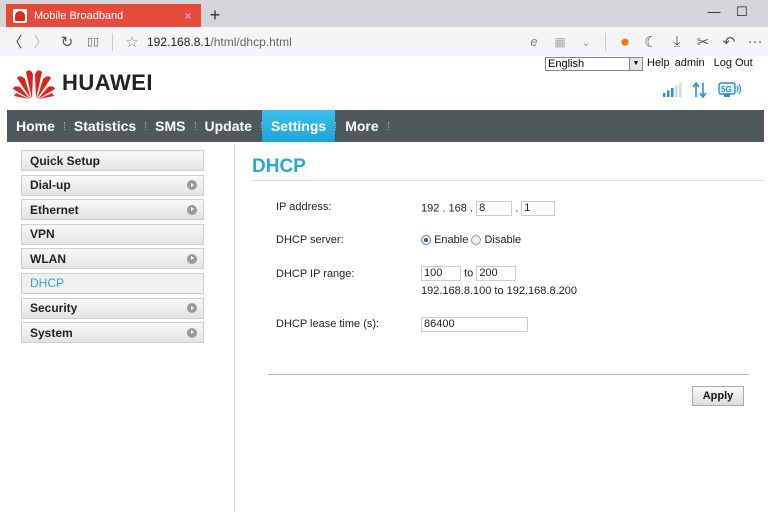 This screenshot has width=768, height=512. I want to click on address-bar: 192.168.8.1/html/dhcp.html, so click(219, 42).